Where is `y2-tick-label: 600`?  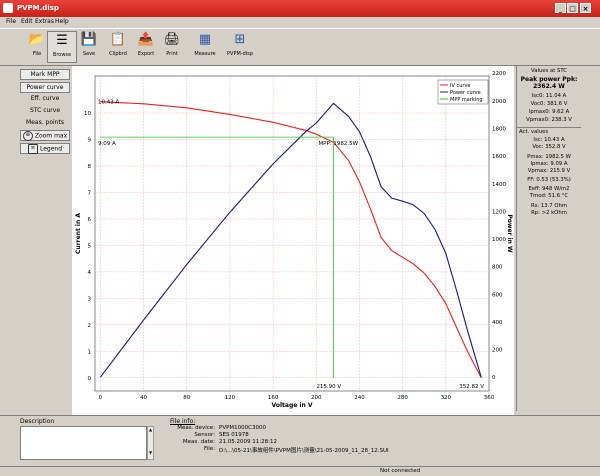
y2-tick-label: 600 is located at coordinates (497, 295).